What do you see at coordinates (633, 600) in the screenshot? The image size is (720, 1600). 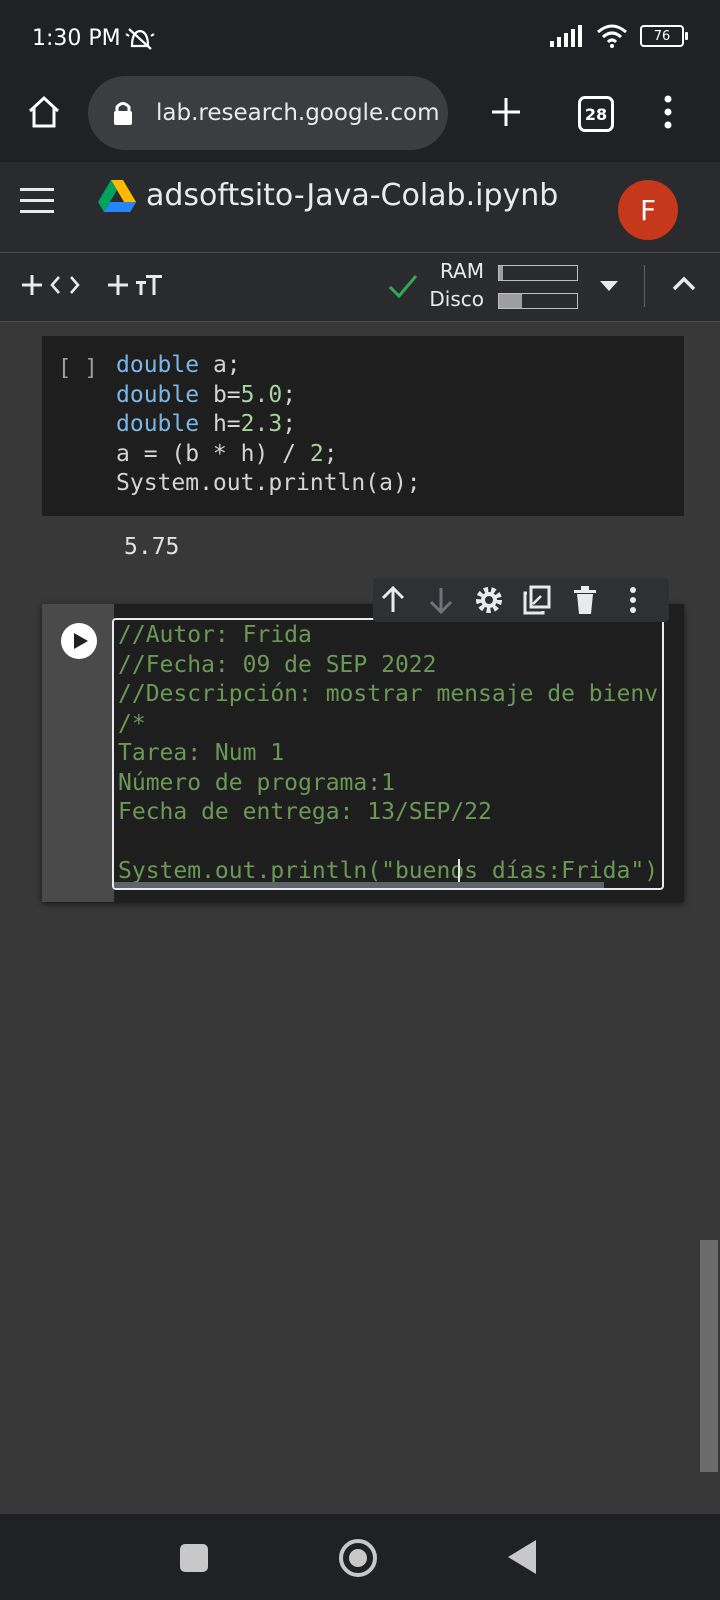 I see `more-vert-icon` at bounding box center [633, 600].